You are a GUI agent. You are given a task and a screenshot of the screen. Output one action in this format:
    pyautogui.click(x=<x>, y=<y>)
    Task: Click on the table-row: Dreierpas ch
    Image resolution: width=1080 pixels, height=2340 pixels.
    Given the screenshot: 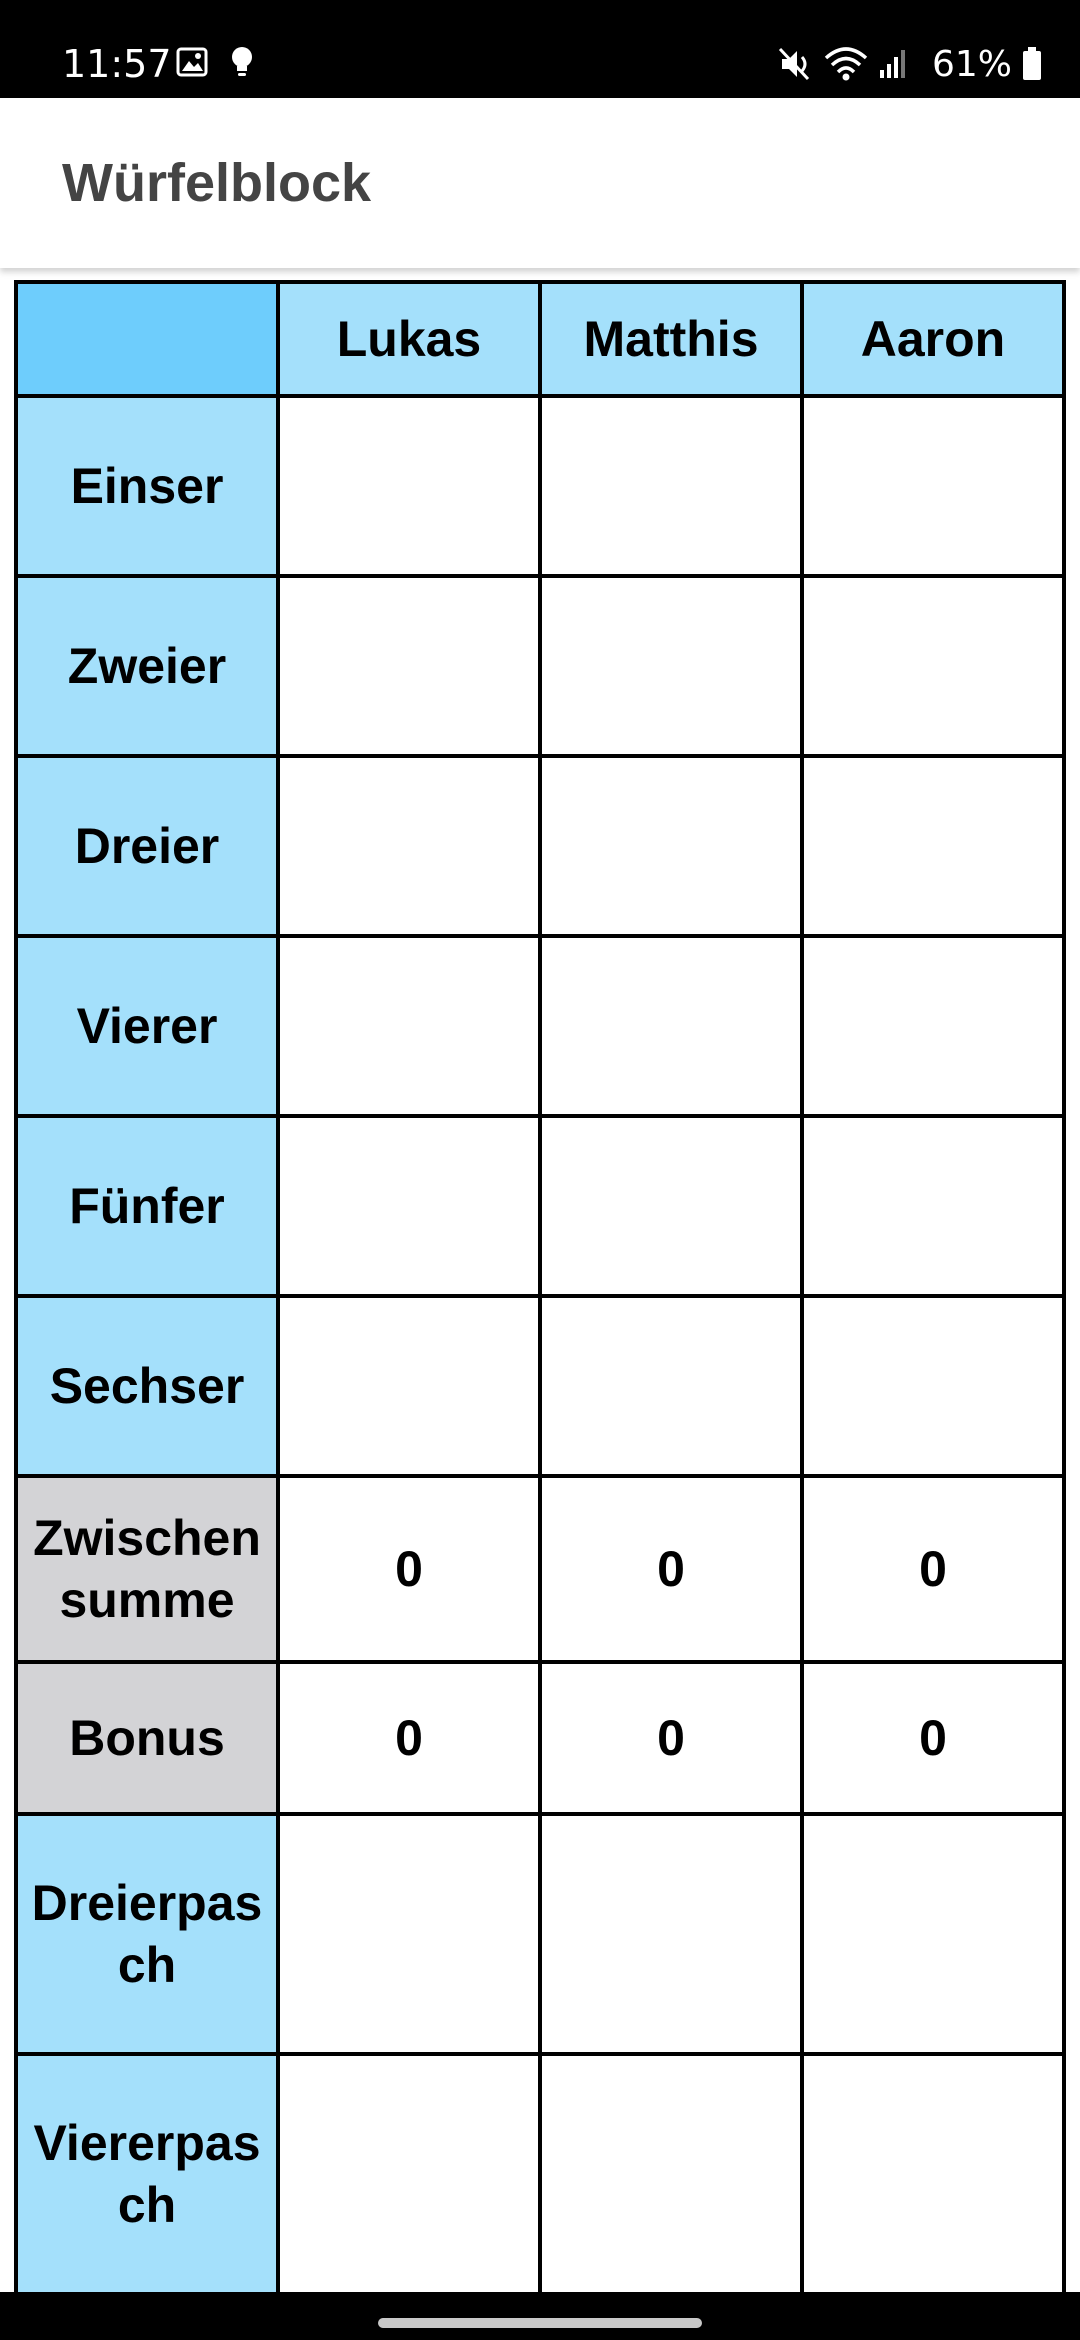 What is the action you would take?
    pyautogui.click(x=540, y=1934)
    